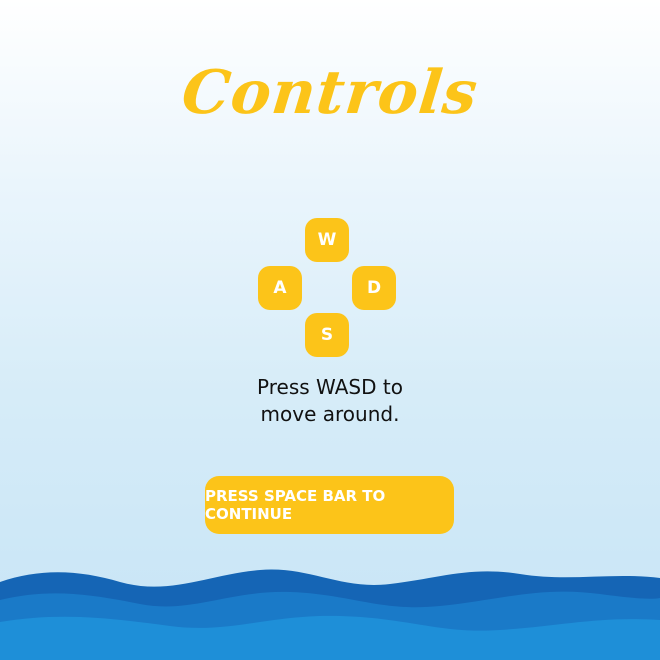 This screenshot has height=660, width=660. Describe the element at coordinates (330, 93) in the screenshot. I see `page-title: Controls` at that location.